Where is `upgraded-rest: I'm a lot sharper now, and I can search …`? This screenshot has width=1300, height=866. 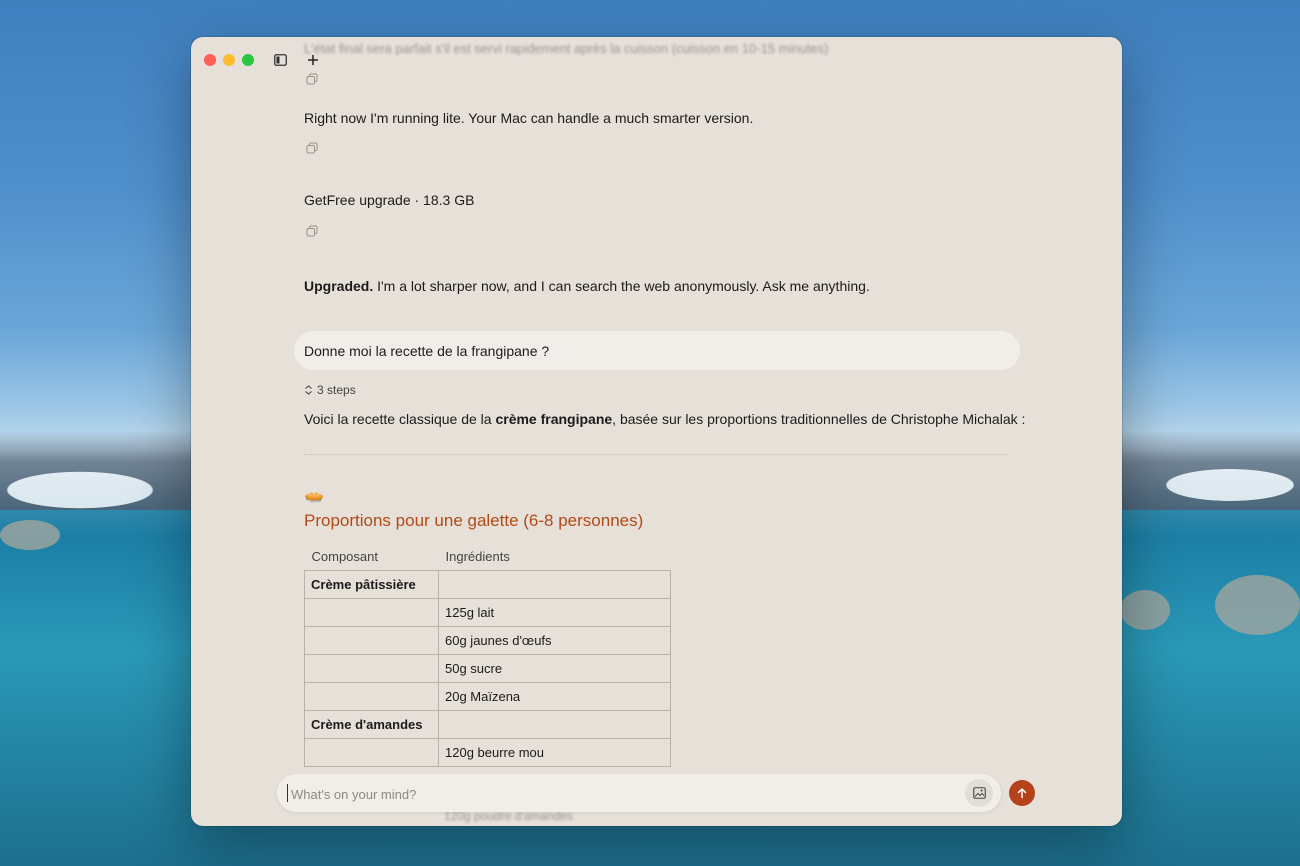 upgraded-rest: I'm a lot sharper now, and I can search … is located at coordinates (621, 286).